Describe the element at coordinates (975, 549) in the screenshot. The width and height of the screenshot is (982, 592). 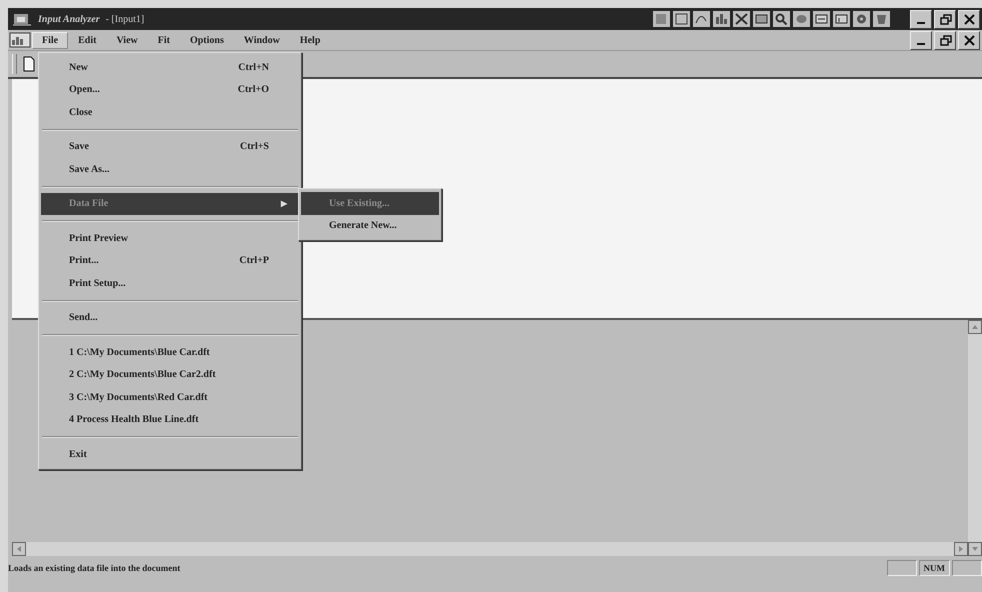
I see `scroll-down-icon` at that location.